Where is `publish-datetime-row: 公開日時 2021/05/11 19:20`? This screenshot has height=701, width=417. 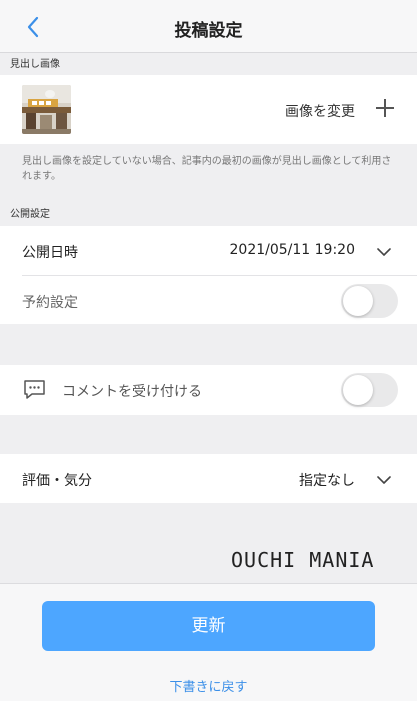
publish-datetime-row: 公開日時 2021/05/11 19:20 is located at coordinates (208, 250).